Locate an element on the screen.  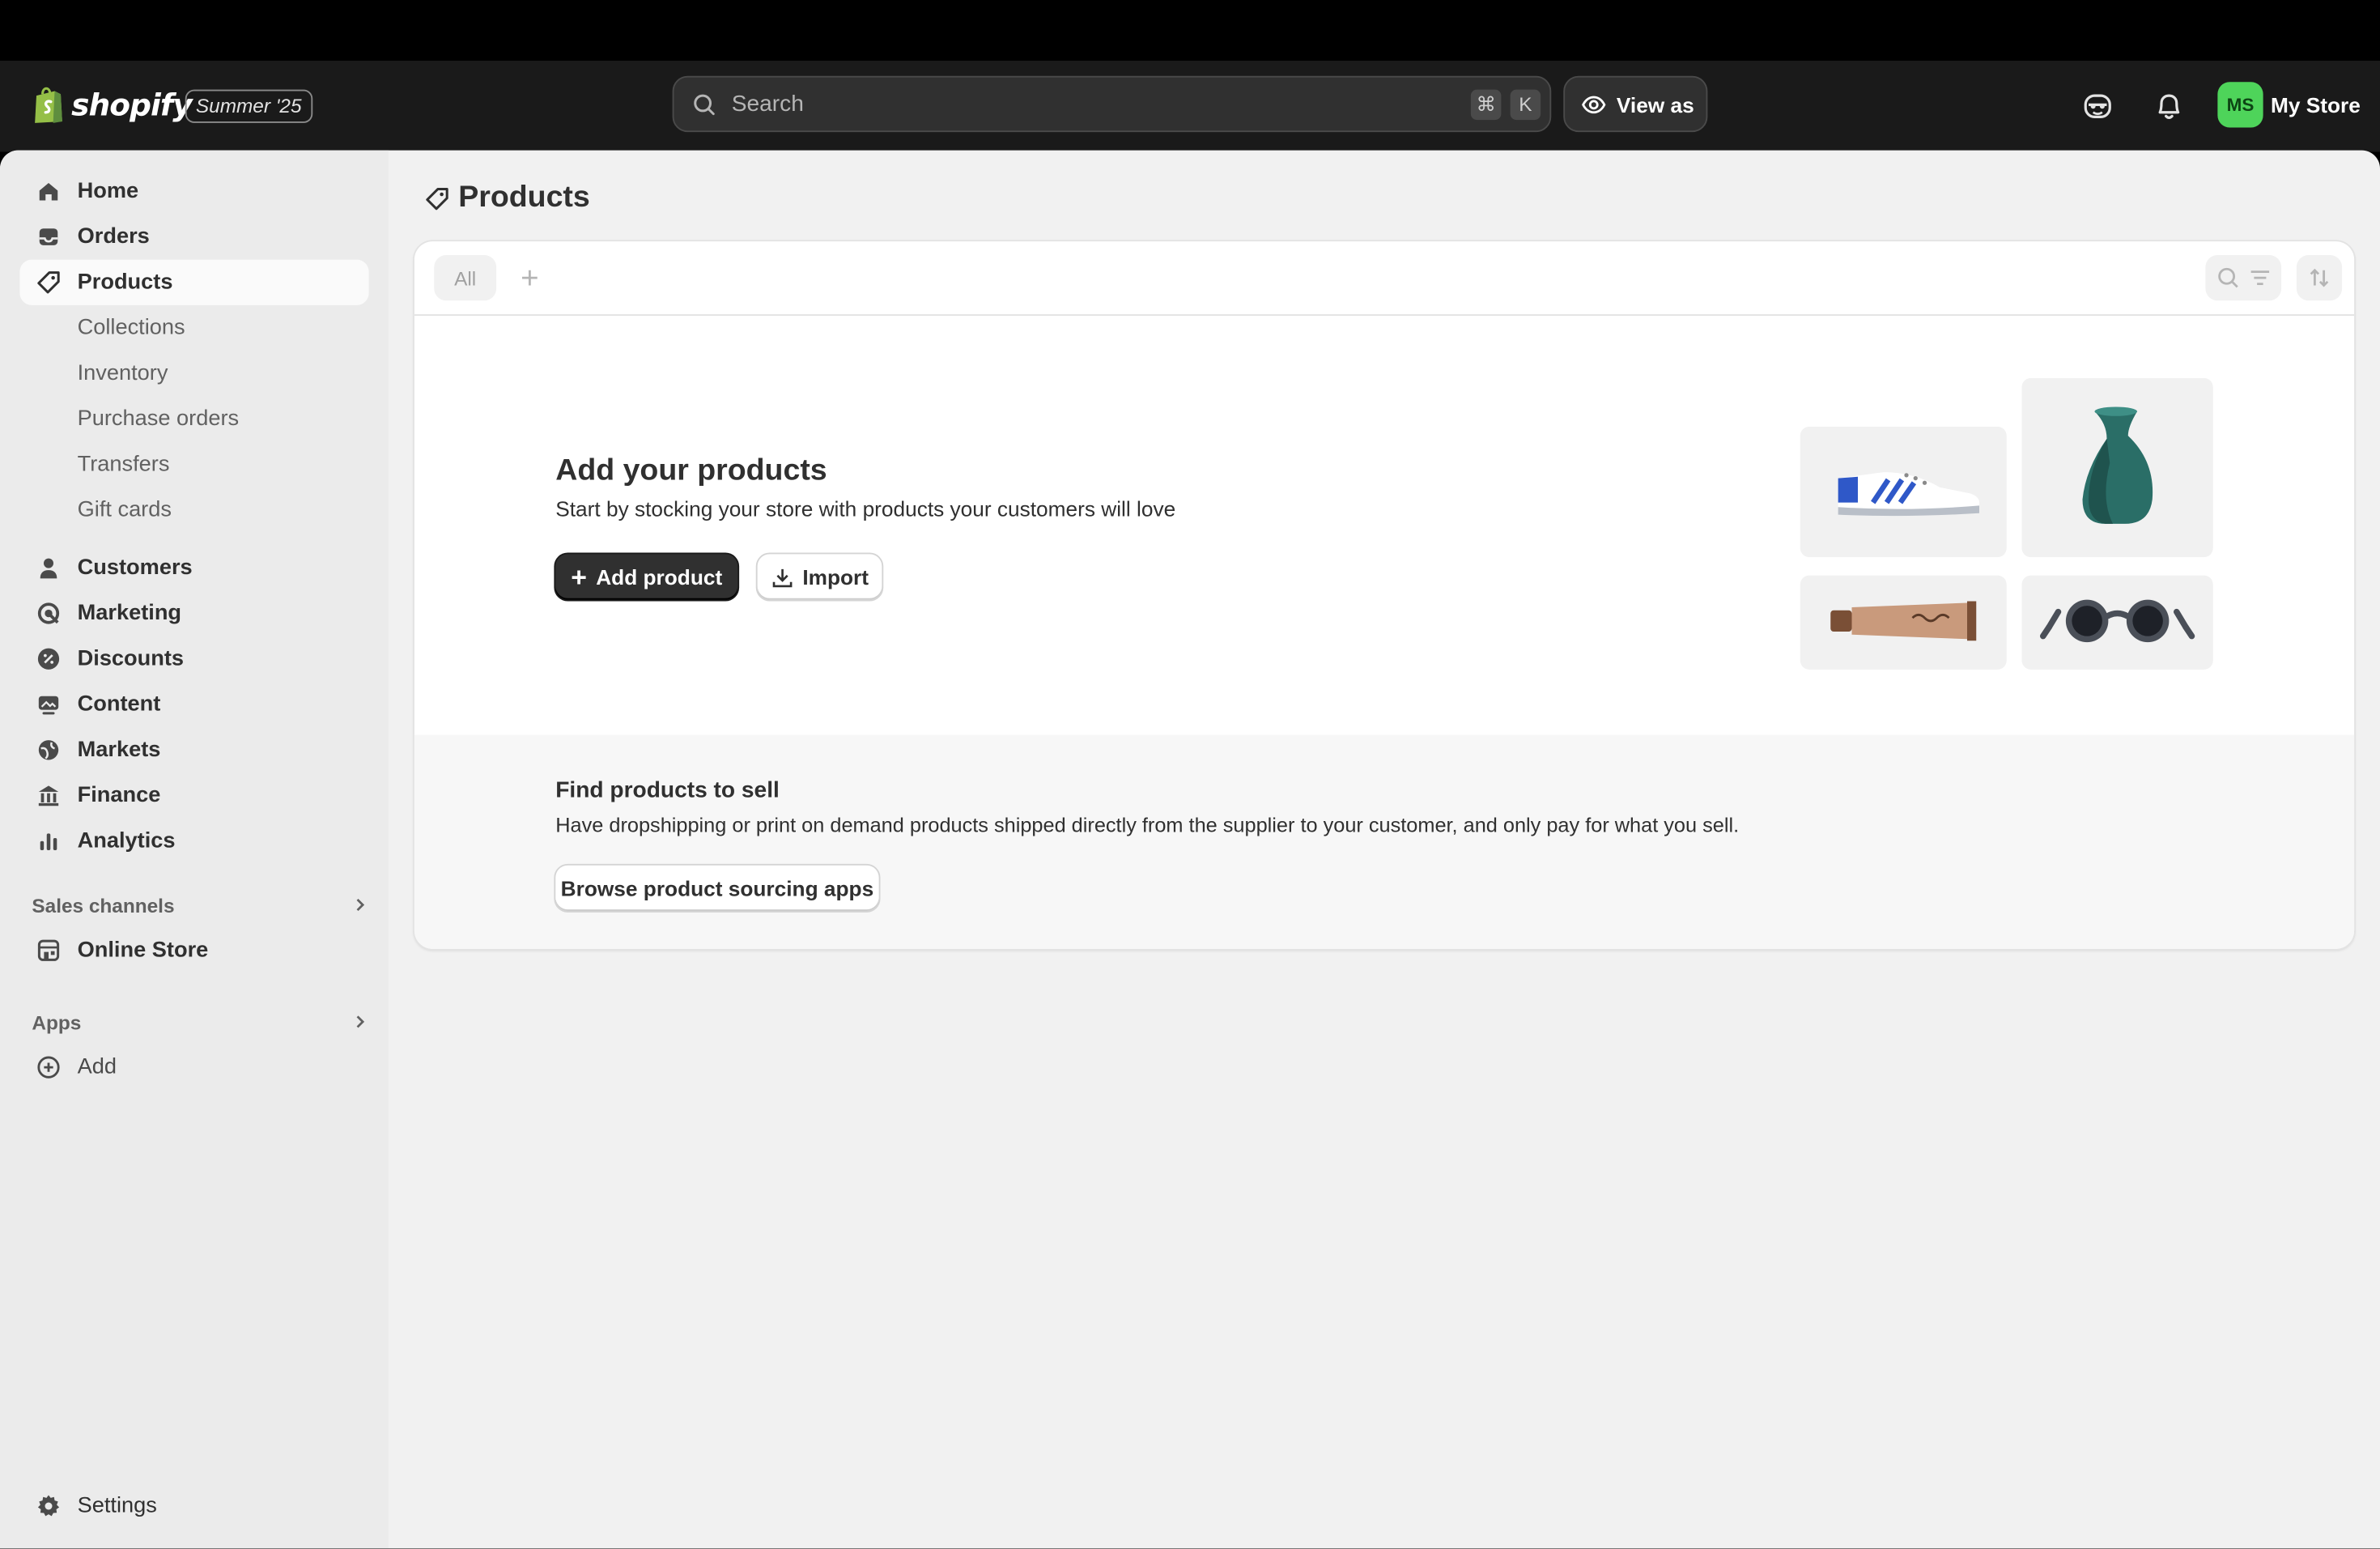
sidebar-item-label: Home is located at coordinates (108, 192).